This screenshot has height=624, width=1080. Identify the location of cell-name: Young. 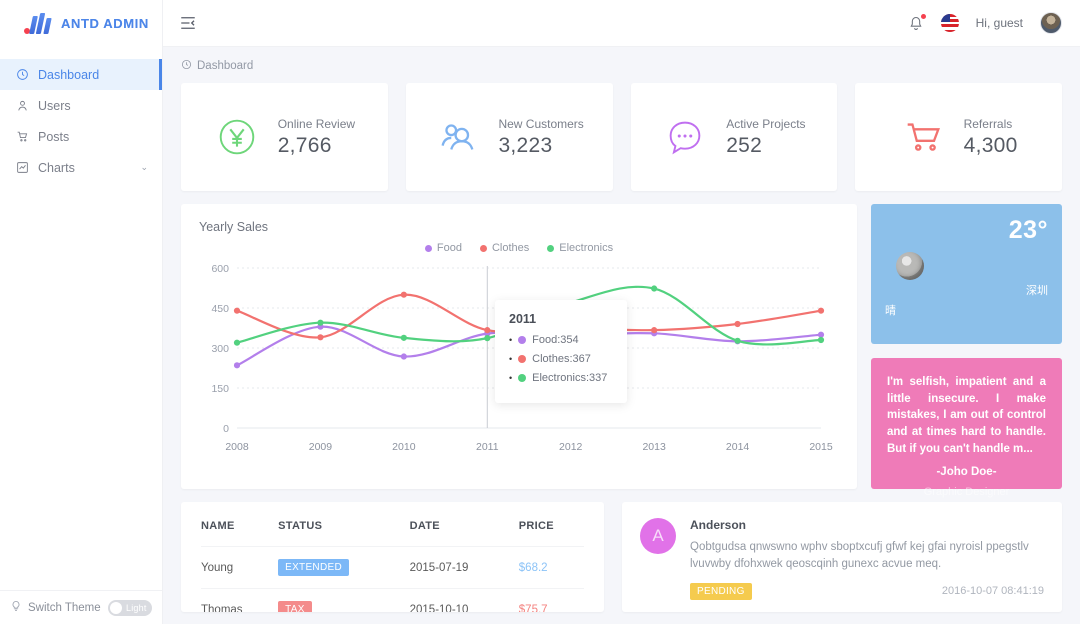
(240, 567).